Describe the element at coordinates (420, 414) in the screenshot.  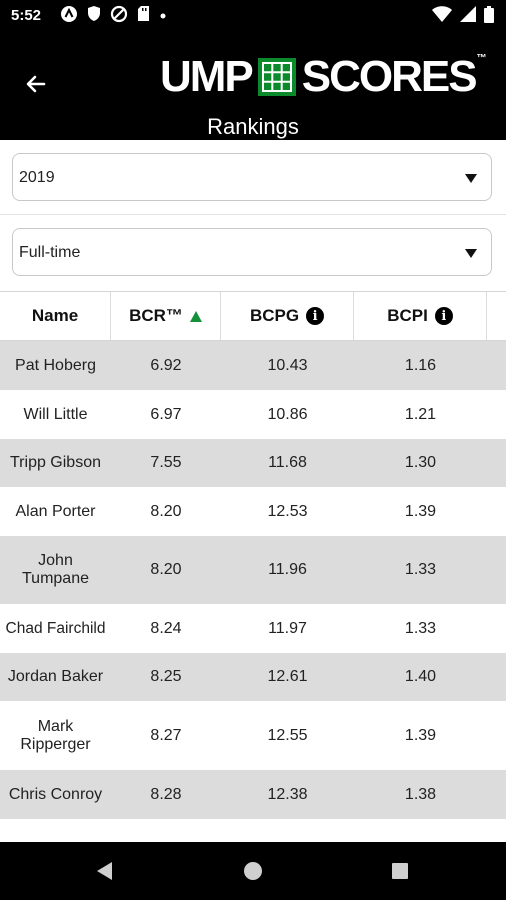
I see `cell-bcpi: 1.21` at that location.